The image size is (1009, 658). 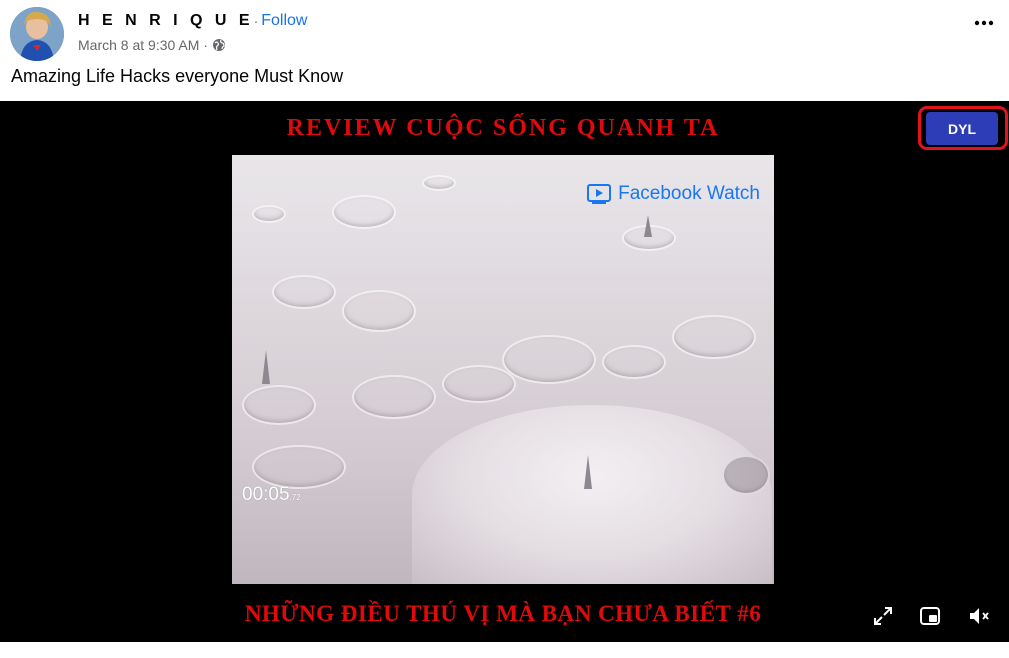 What do you see at coordinates (962, 128) in the screenshot?
I see `dyl-button: DYL` at bounding box center [962, 128].